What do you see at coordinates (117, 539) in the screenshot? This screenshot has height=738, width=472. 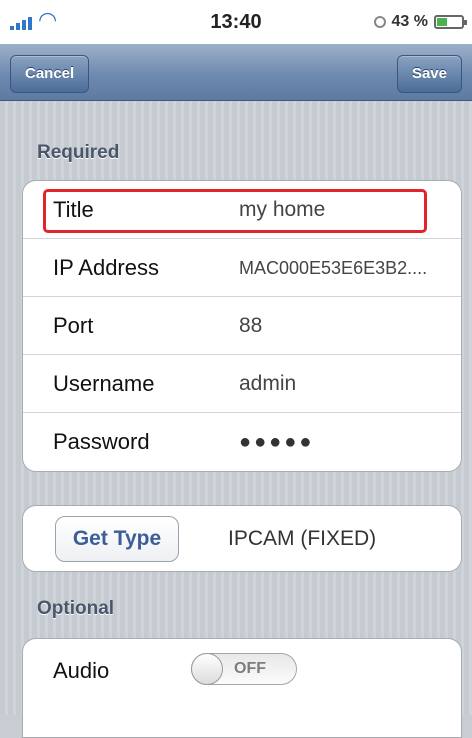 I see `get-type-button: Get Type` at bounding box center [117, 539].